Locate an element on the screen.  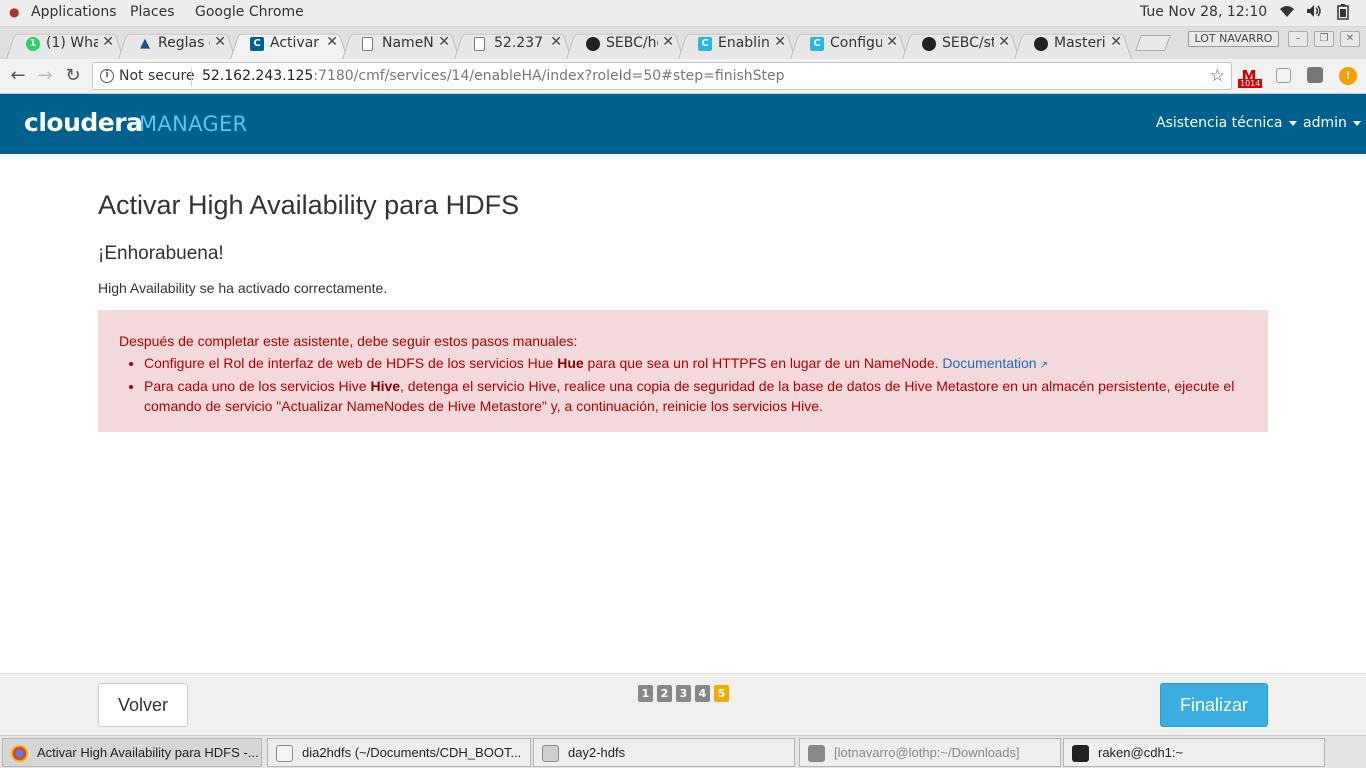
app-menu-chrome: Google Chrome is located at coordinates (249, 12).